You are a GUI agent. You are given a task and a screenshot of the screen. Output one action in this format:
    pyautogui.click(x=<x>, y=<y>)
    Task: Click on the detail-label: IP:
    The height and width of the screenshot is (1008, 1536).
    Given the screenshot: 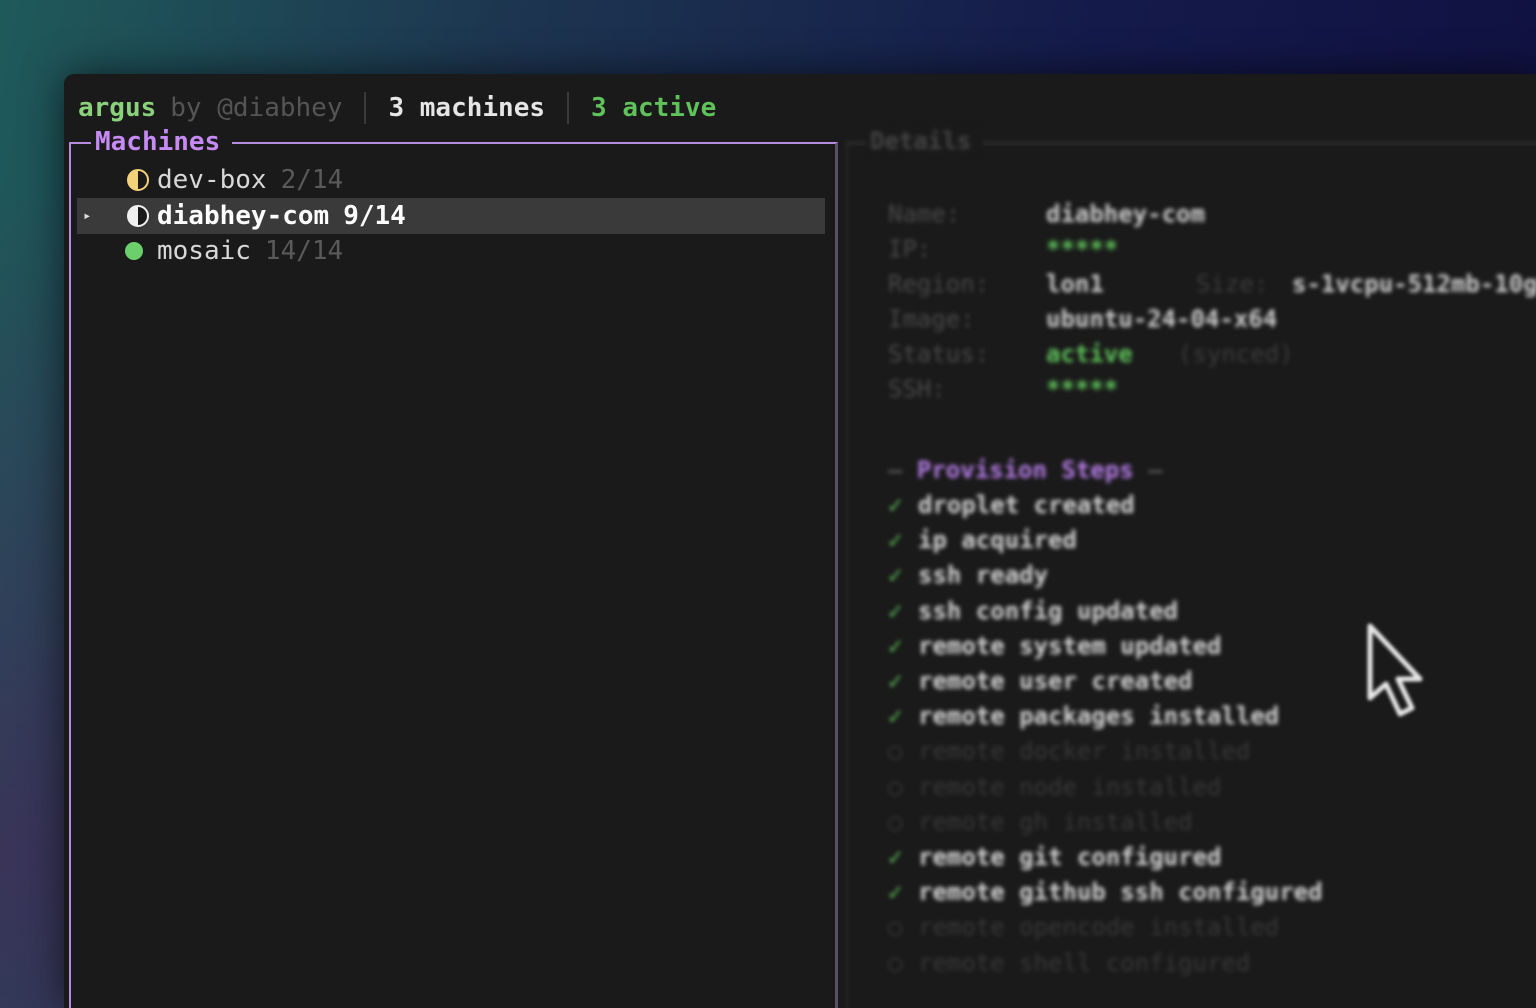 What is the action you would take?
    pyautogui.click(x=910, y=249)
    